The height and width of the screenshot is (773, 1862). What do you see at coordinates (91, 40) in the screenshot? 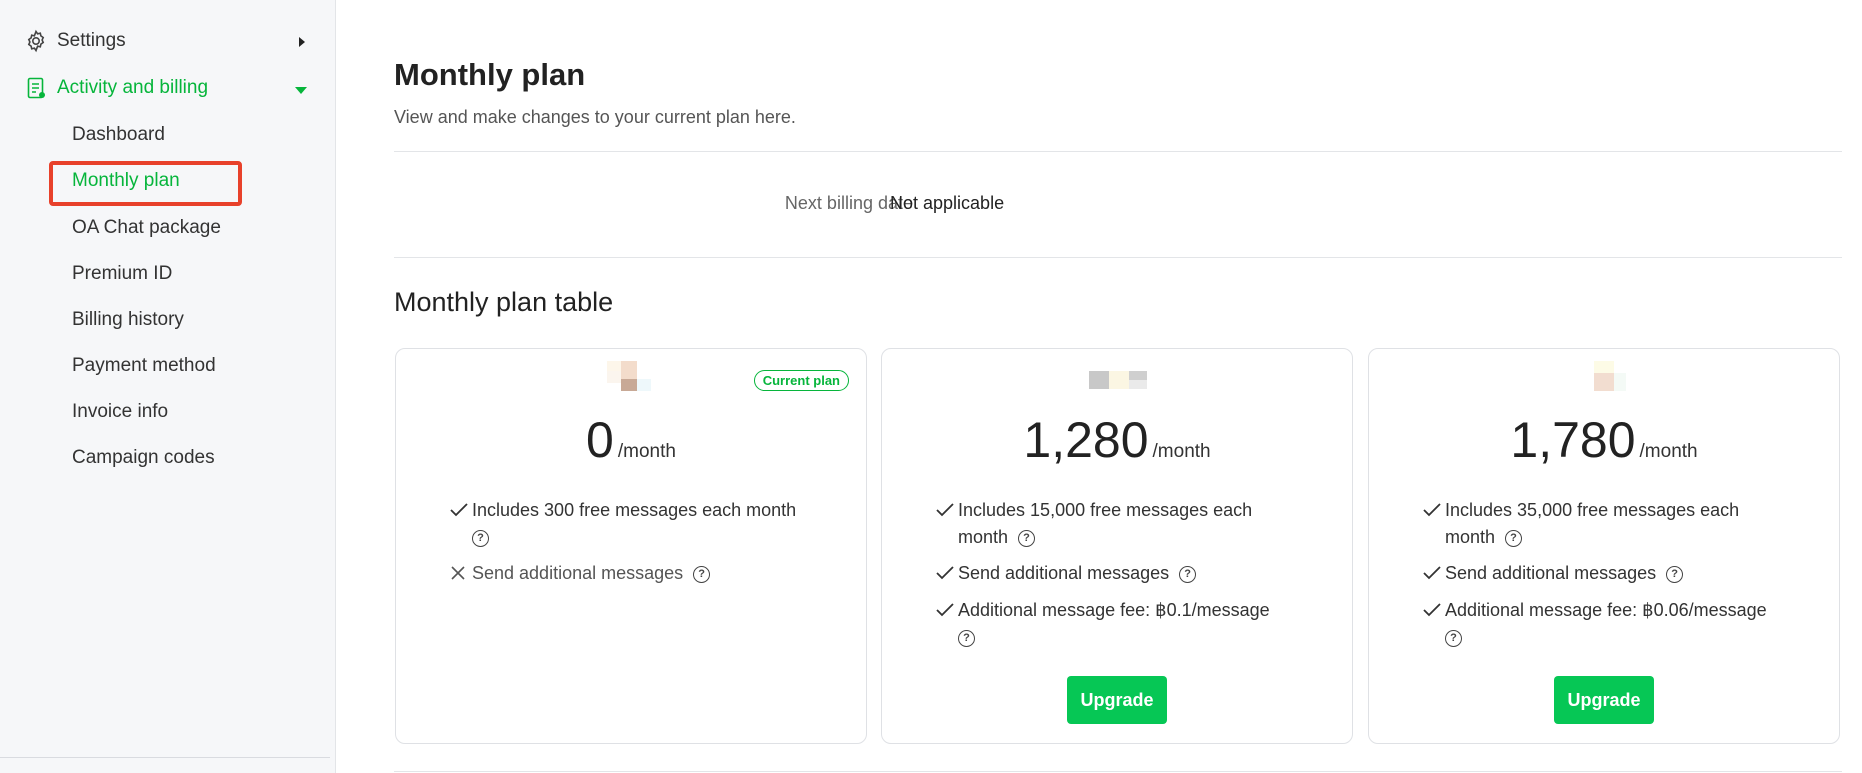
I see `sidebar-item-label: Settings` at bounding box center [91, 40].